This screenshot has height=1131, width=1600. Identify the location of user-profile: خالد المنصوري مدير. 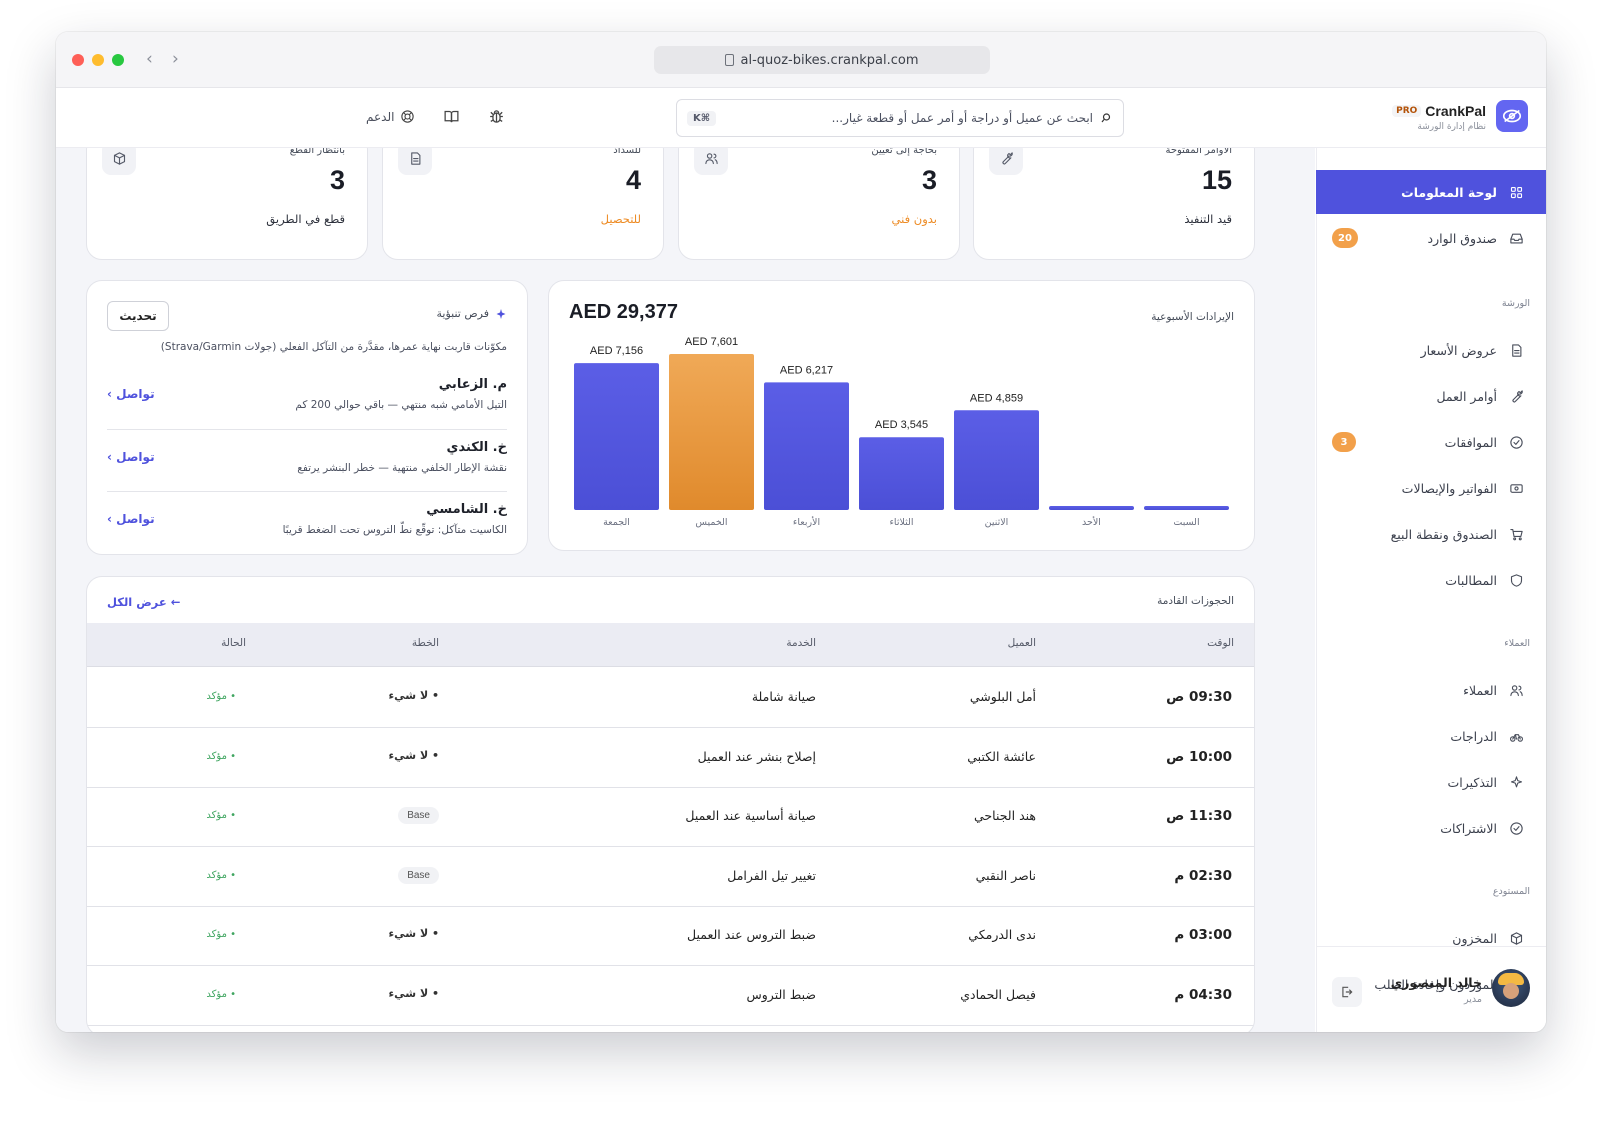
(1431, 989).